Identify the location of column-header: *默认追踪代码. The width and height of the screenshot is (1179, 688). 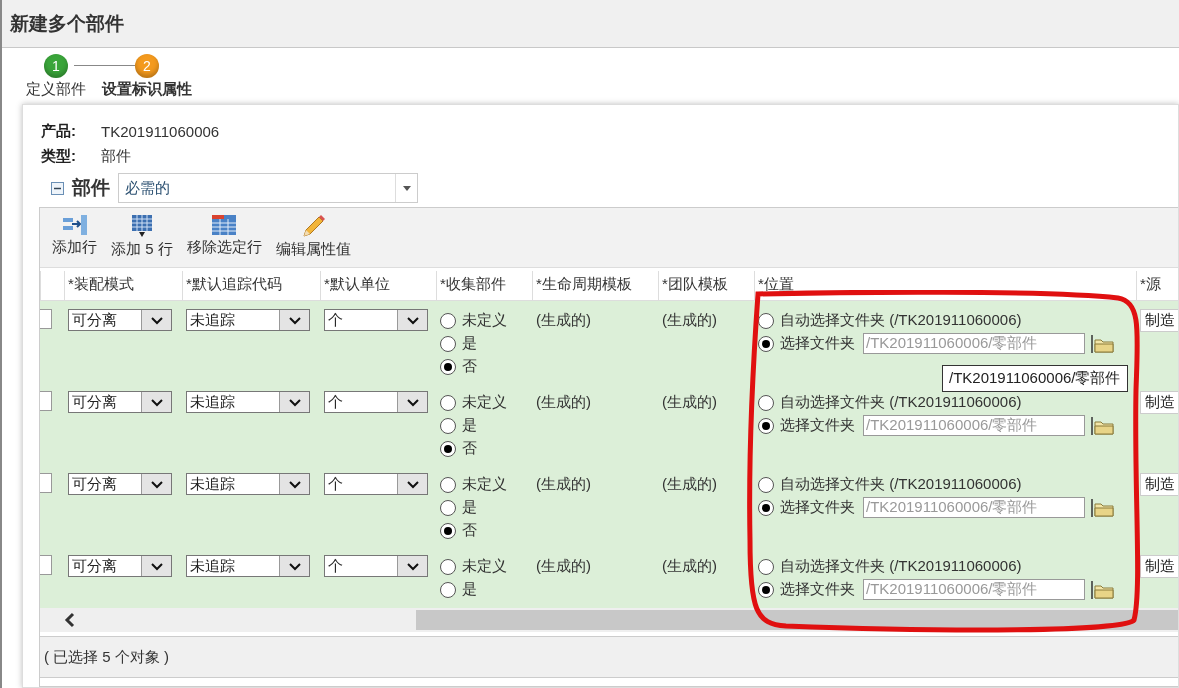
(251, 285).